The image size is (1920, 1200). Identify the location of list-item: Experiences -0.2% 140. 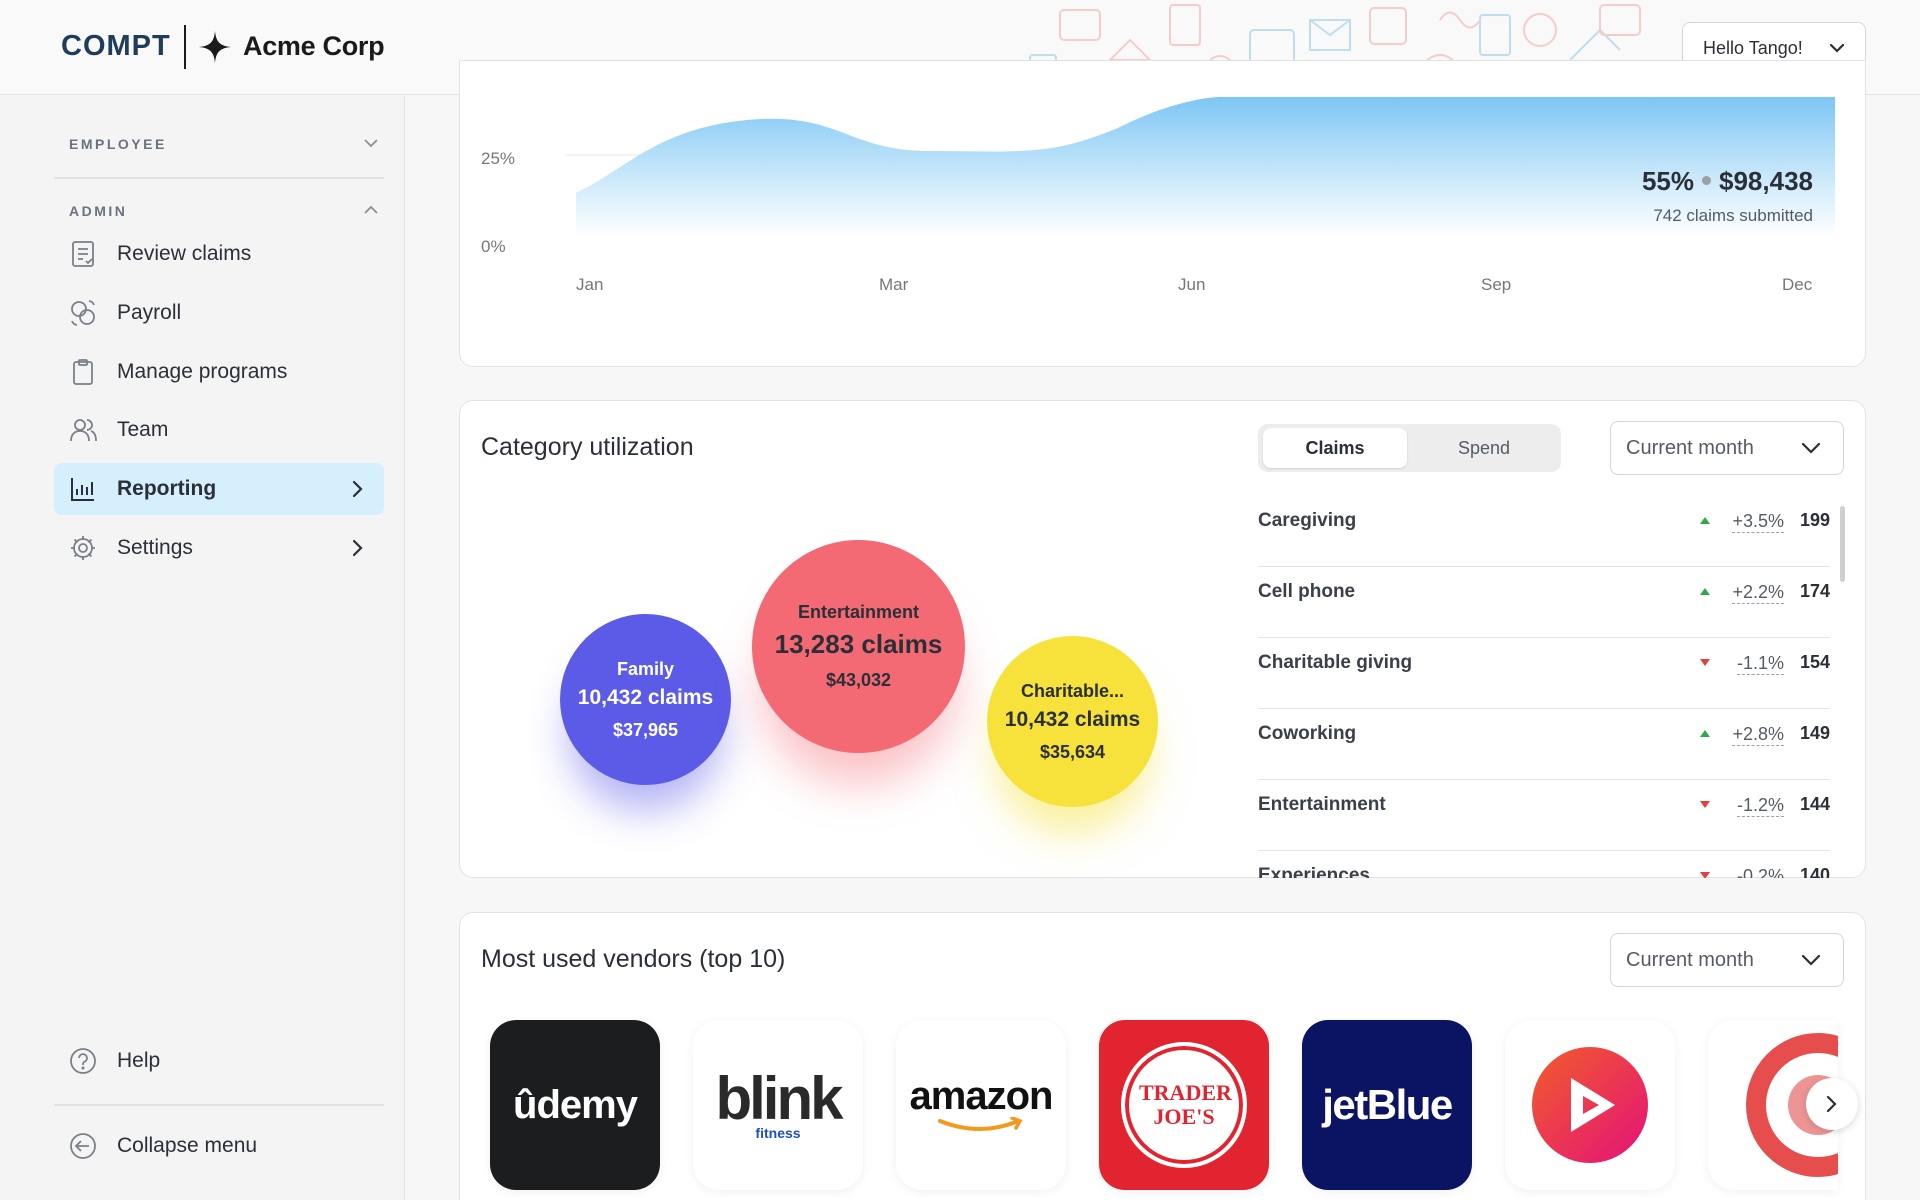
(1544, 864).